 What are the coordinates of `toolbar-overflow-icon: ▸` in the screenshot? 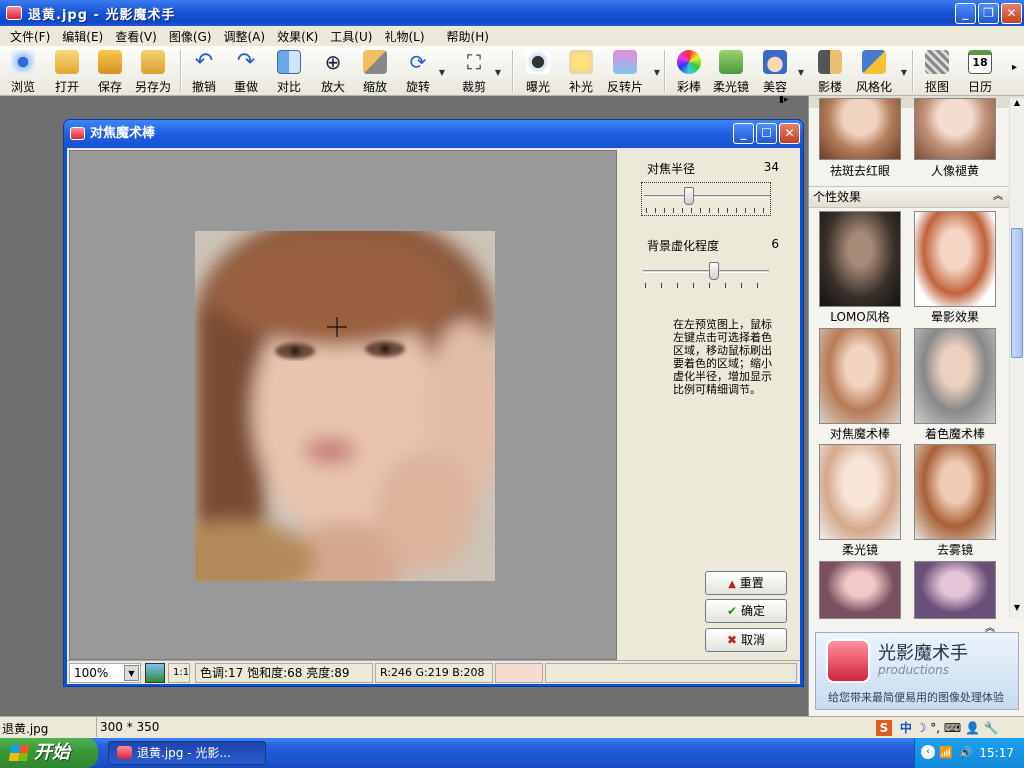 It's located at (1014, 67).